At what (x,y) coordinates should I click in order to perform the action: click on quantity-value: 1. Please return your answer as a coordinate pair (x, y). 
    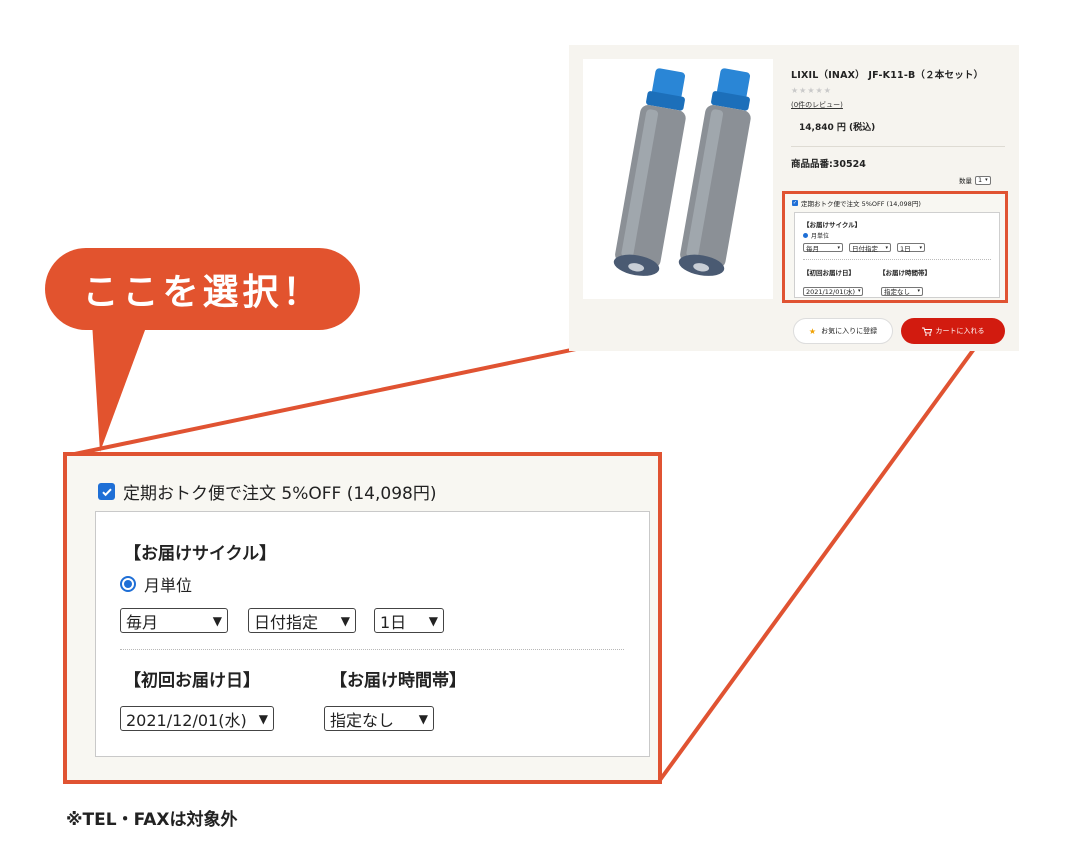
    Looking at the image, I should click on (980, 180).